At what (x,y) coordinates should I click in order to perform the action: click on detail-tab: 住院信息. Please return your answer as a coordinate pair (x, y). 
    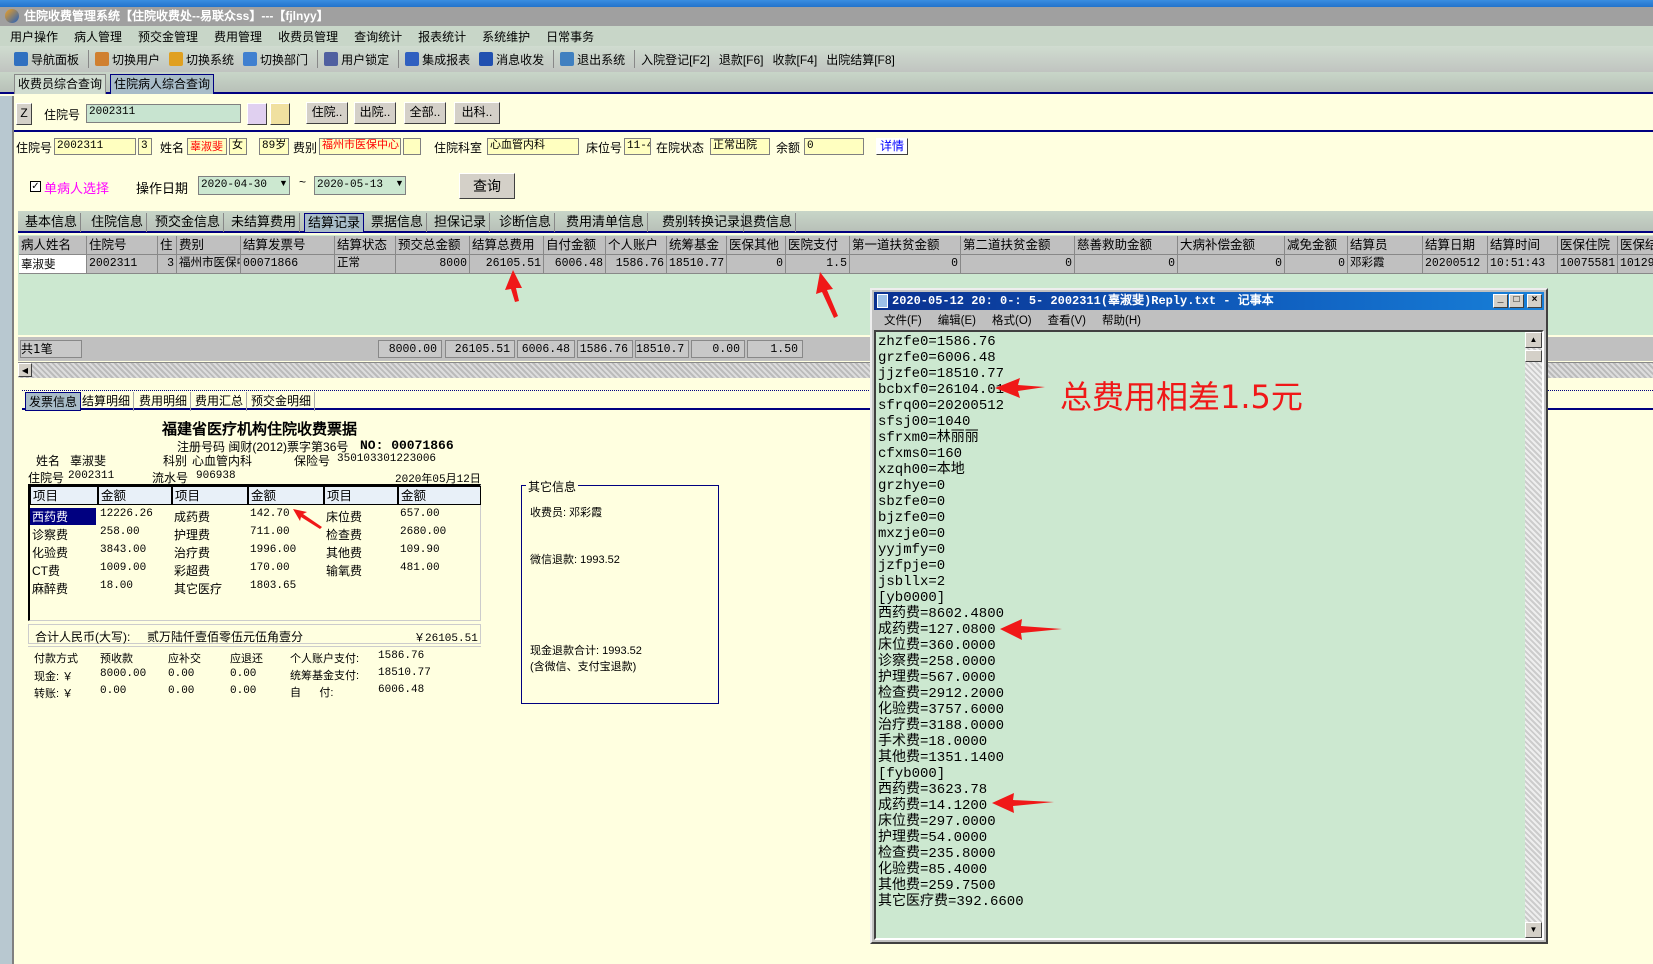
    Looking at the image, I should click on (118, 222).